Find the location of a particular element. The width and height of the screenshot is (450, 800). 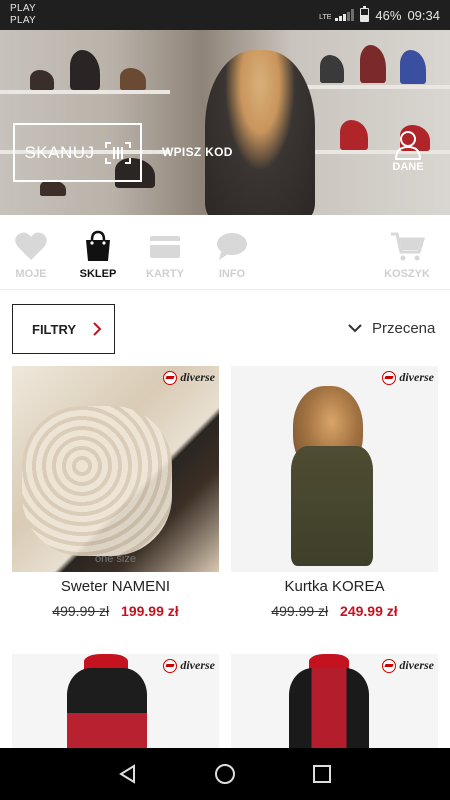

status-bar: PLAY PLAY LTE 46% 09:34 is located at coordinates (225, 15).